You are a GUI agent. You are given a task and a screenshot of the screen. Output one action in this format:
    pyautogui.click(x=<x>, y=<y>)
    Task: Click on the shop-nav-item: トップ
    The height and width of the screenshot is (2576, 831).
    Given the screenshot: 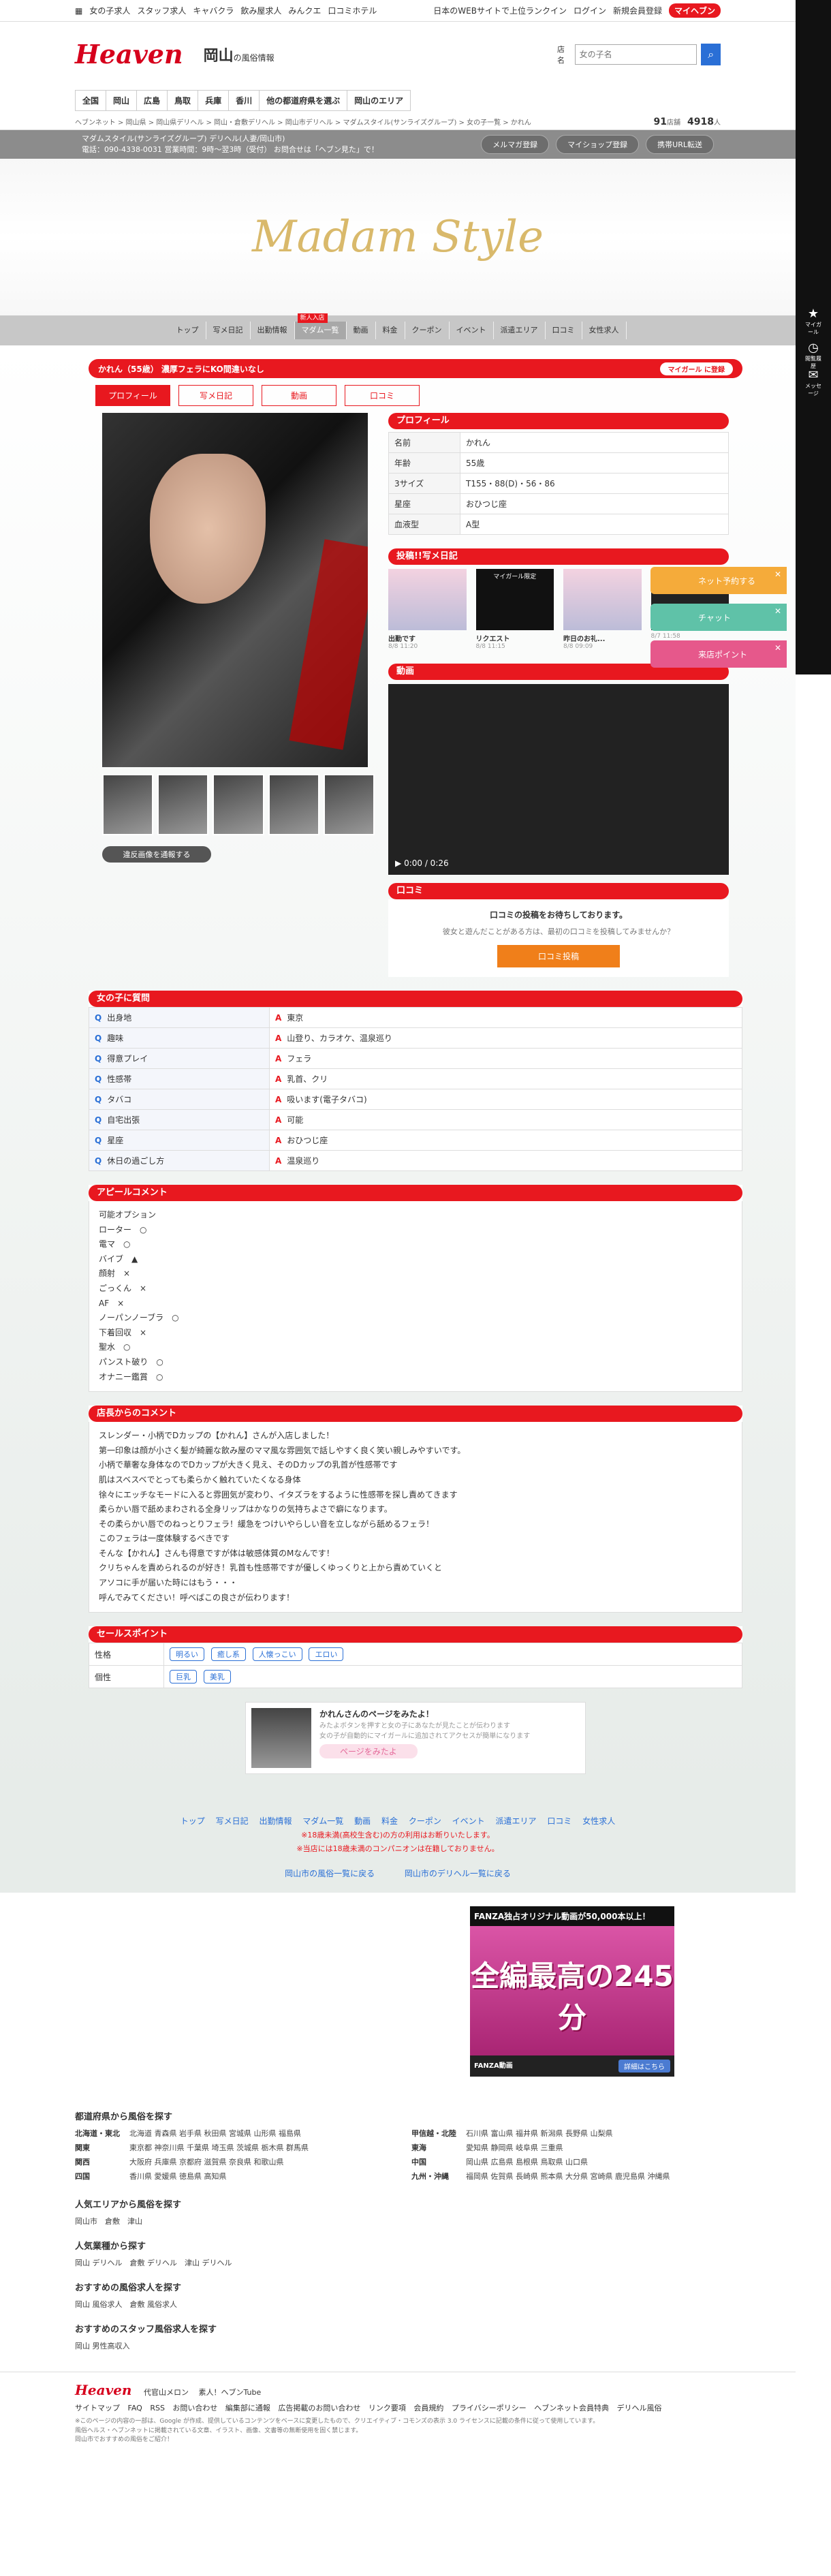 What is the action you would take?
    pyautogui.click(x=188, y=330)
    